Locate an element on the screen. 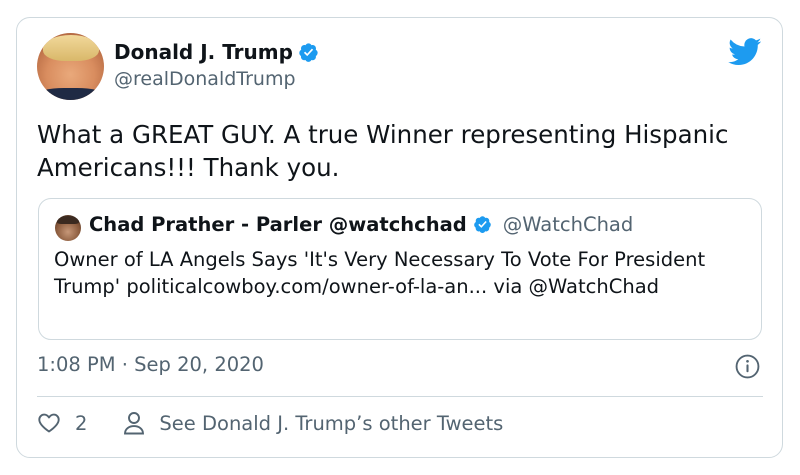 The height and width of the screenshot is (475, 800). heart-icon is located at coordinates (49, 423).